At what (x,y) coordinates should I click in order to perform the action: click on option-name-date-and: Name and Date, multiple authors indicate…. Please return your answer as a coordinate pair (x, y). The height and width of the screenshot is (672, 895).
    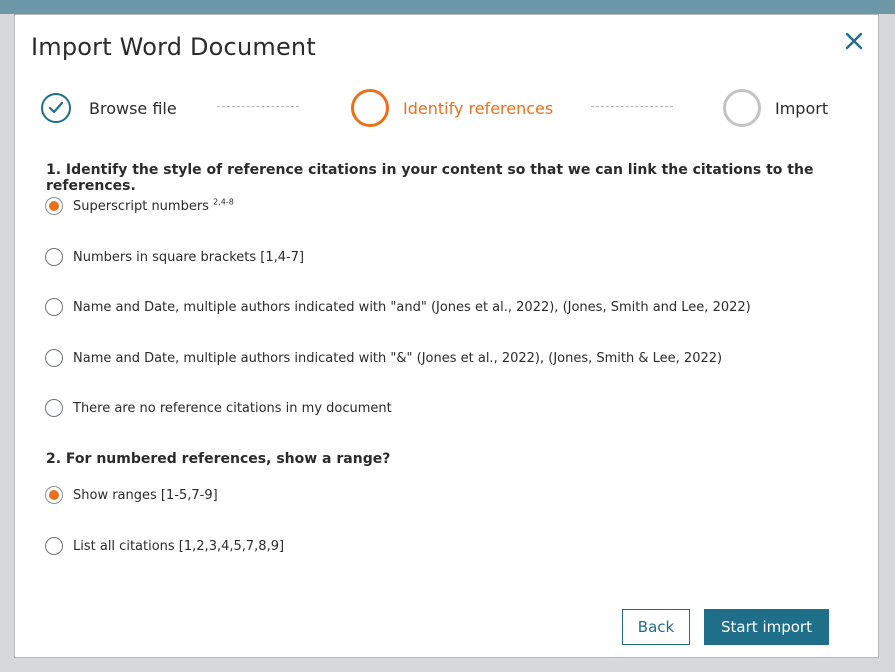
    Looking at the image, I should click on (398, 307).